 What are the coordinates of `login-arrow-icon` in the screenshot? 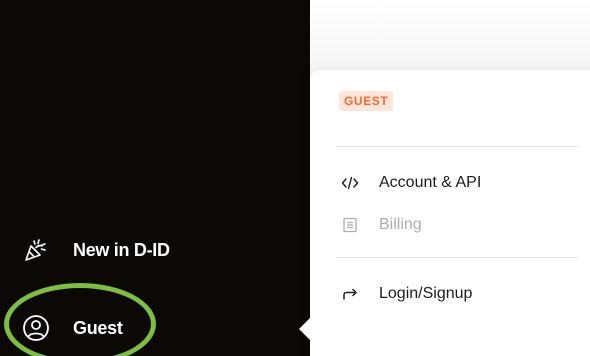 It's located at (350, 294).